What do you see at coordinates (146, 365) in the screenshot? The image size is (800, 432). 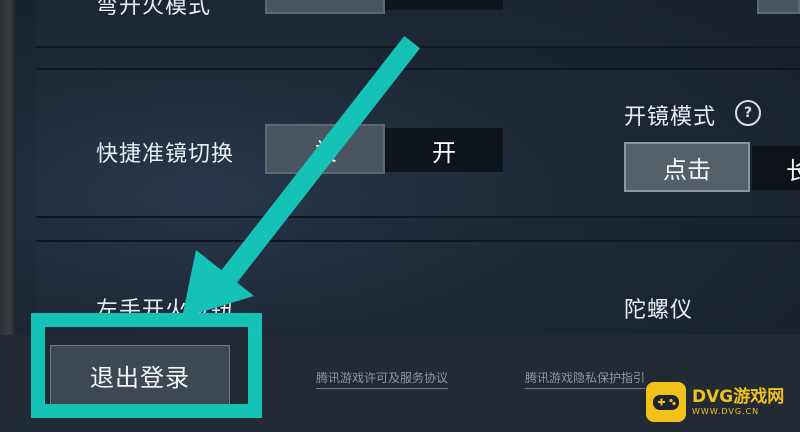 I see `annotation-highlight-box` at bounding box center [146, 365].